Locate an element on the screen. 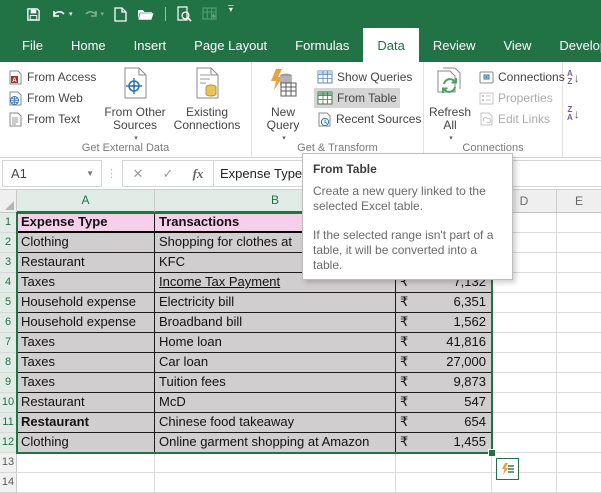 Image resolution: width=601 pixels, height=493 pixels. existing-connections-button: Existing Connections is located at coordinates (207, 102).